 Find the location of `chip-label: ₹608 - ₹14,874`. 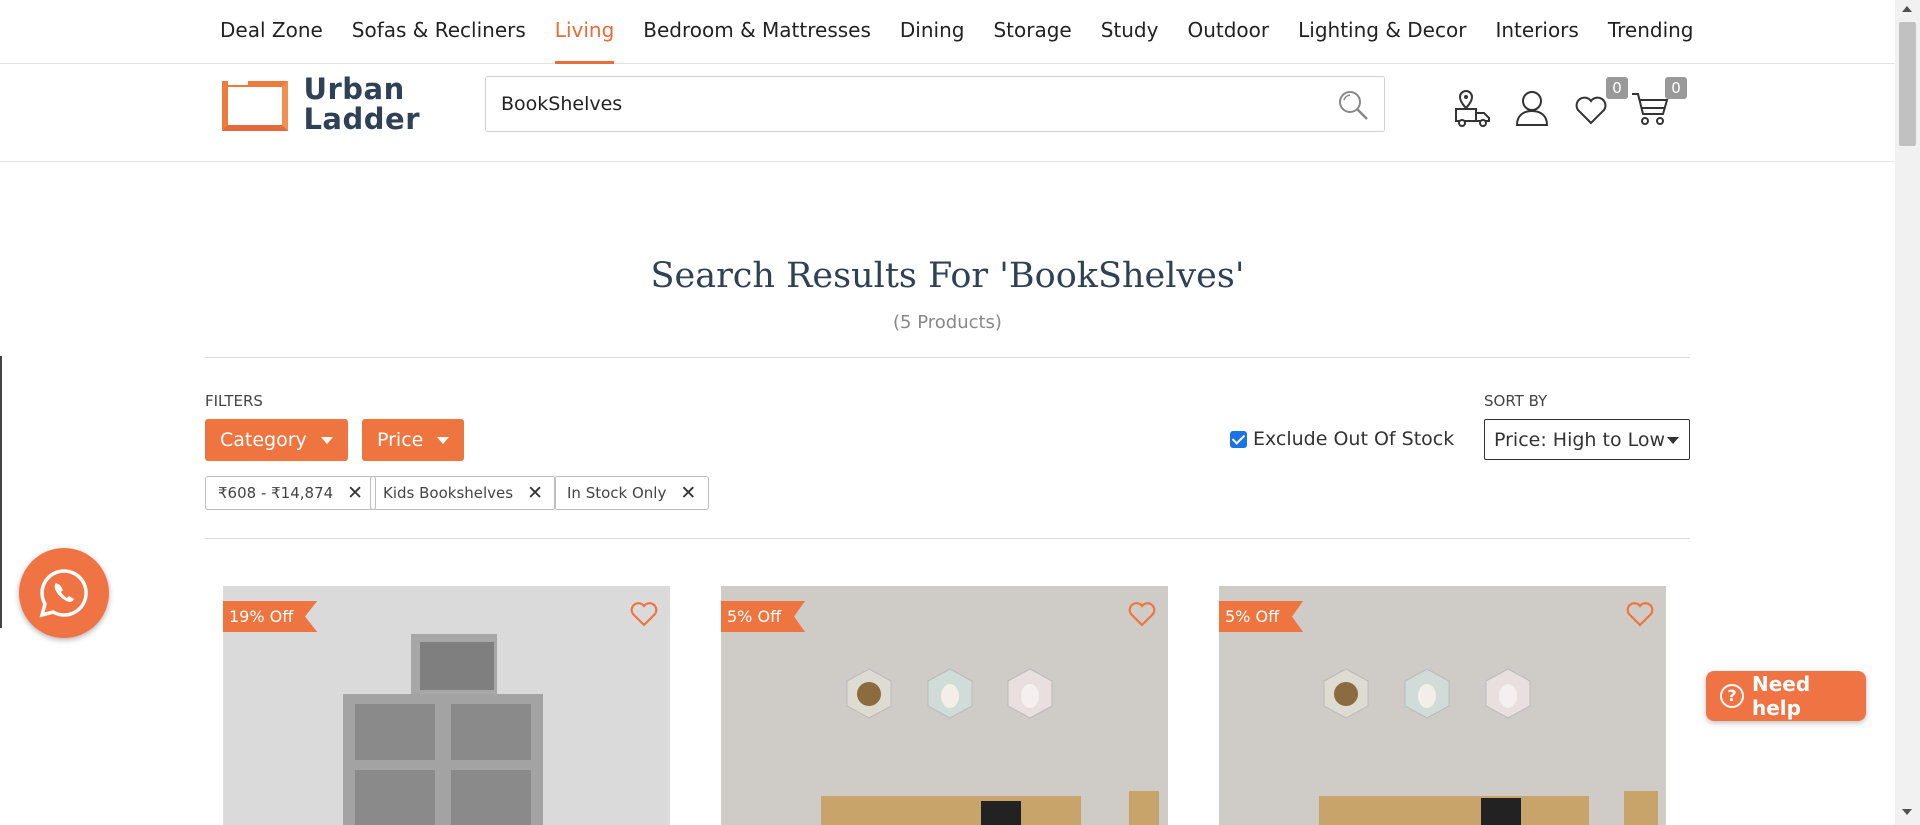

chip-label: ₹608 - ₹14,874 is located at coordinates (276, 493).